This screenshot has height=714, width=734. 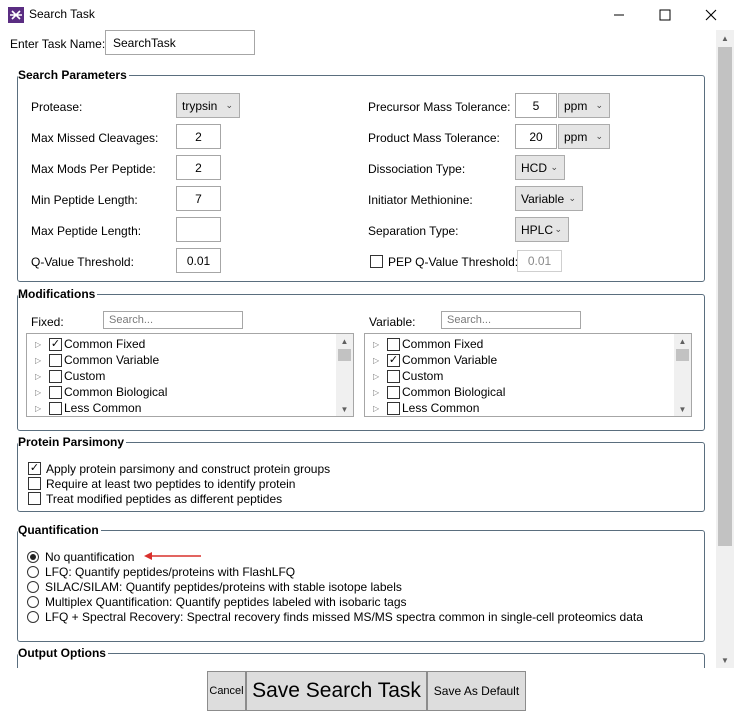 What do you see at coordinates (86, 344) in the screenshot?
I see `fixed-tree-item: ▷ ✓ Common Fixed` at bounding box center [86, 344].